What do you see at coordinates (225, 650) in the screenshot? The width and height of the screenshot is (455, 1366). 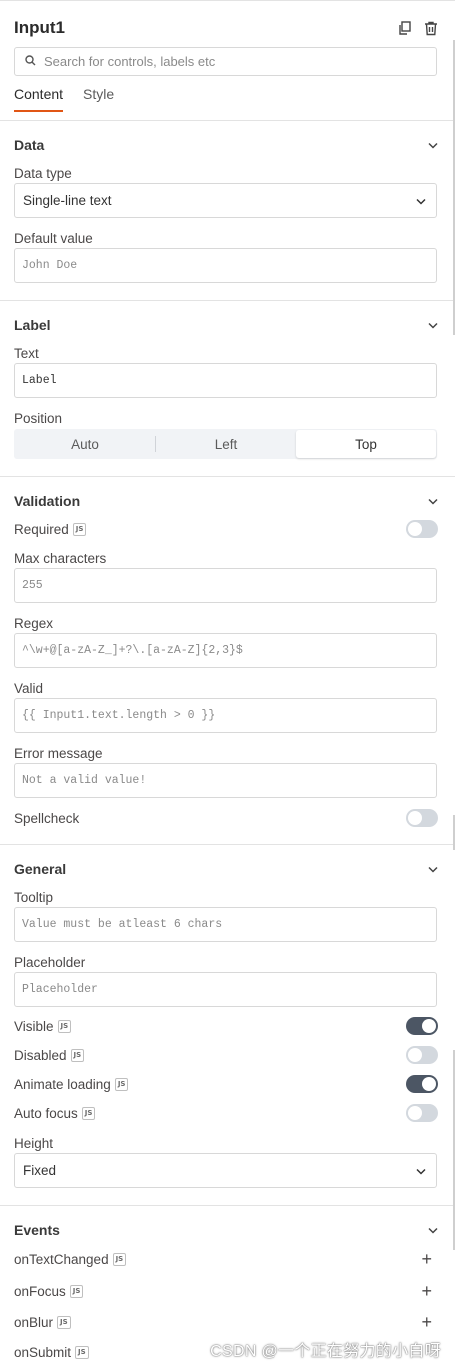 I see `regex-input: ^\w+@[a-zA-Z_]+?\.[a-zA-Z]{2,3}$` at bounding box center [225, 650].